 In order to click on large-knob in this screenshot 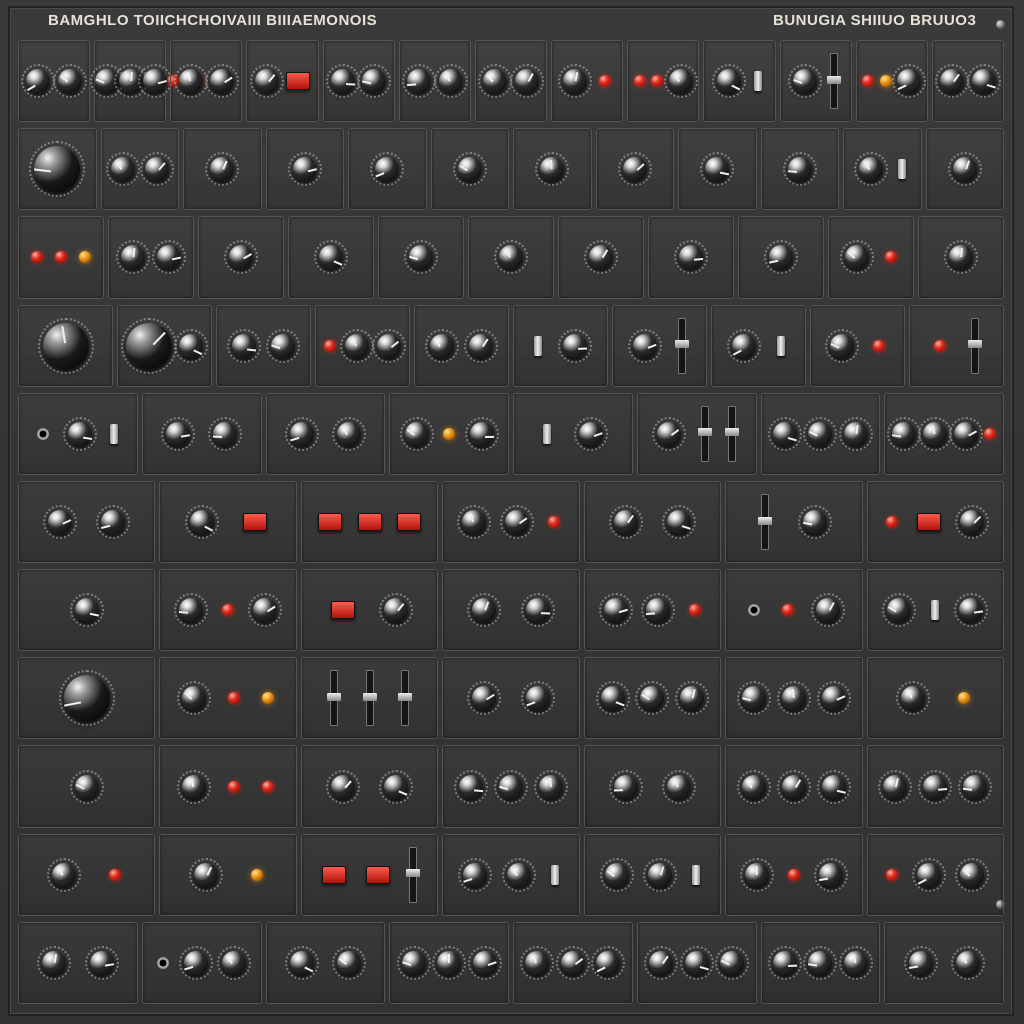, I will do `click(65, 345)`.